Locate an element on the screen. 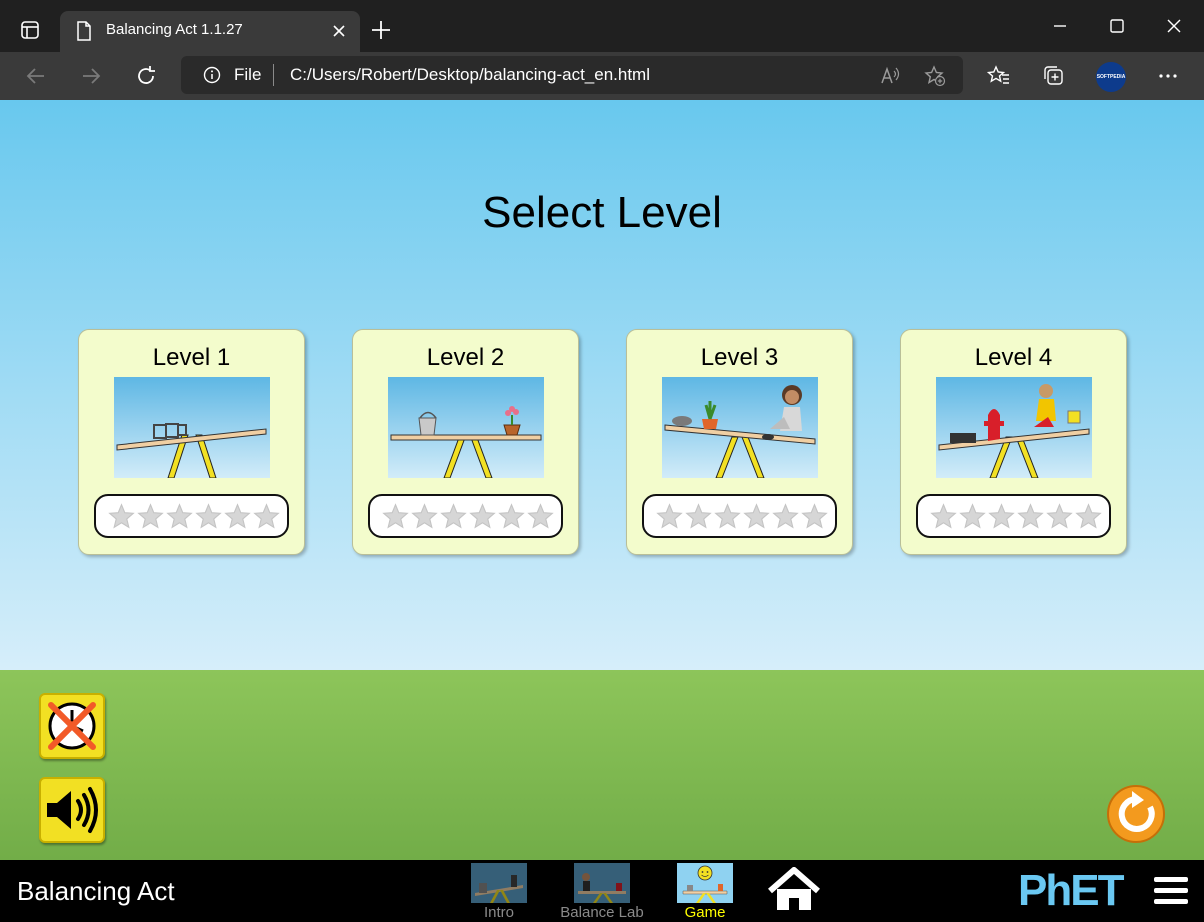  tab-actions-icon is located at coordinates (30, 30).